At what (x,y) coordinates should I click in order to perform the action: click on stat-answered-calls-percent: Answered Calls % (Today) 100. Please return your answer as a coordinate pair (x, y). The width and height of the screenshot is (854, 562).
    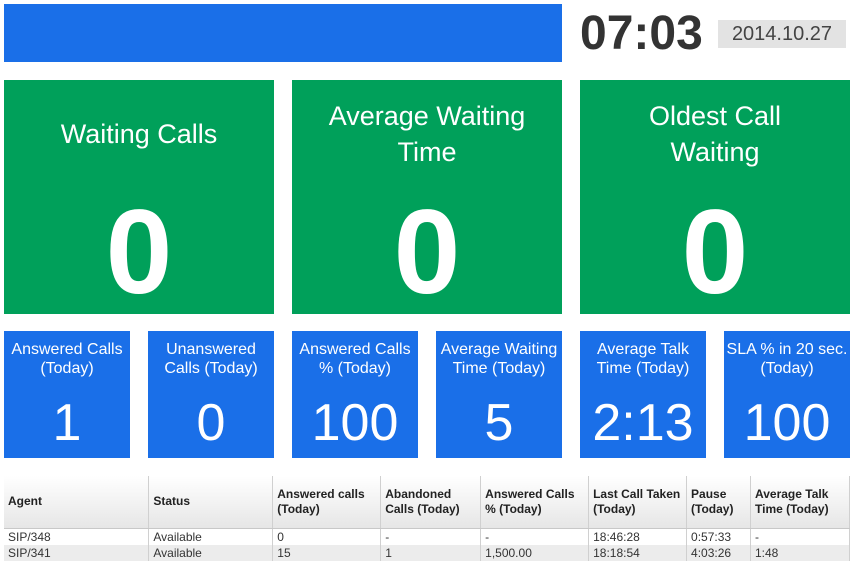
    Looking at the image, I should click on (355, 394).